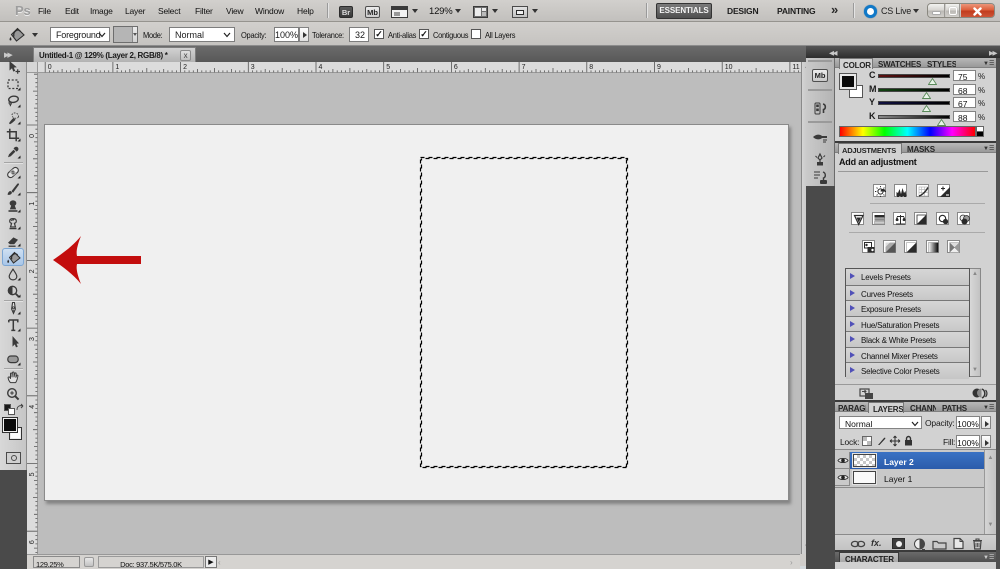 The height and width of the screenshot is (569, 1000). What do you see at coordinates (524, 67) in the screenshot?
I see `svg-text: 7` at bounding box center [524, 67].